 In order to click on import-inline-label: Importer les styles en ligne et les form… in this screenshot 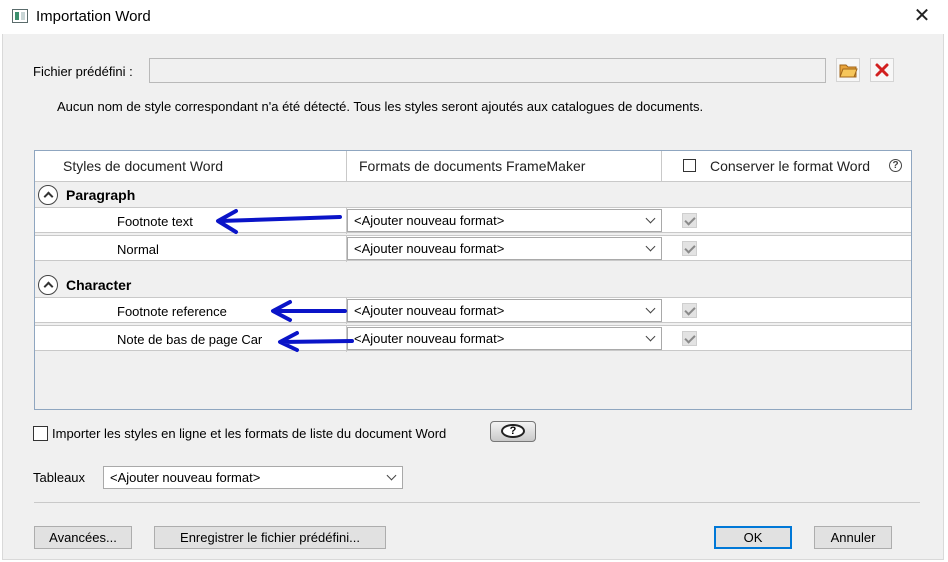, I will do `click(249, 433)`.